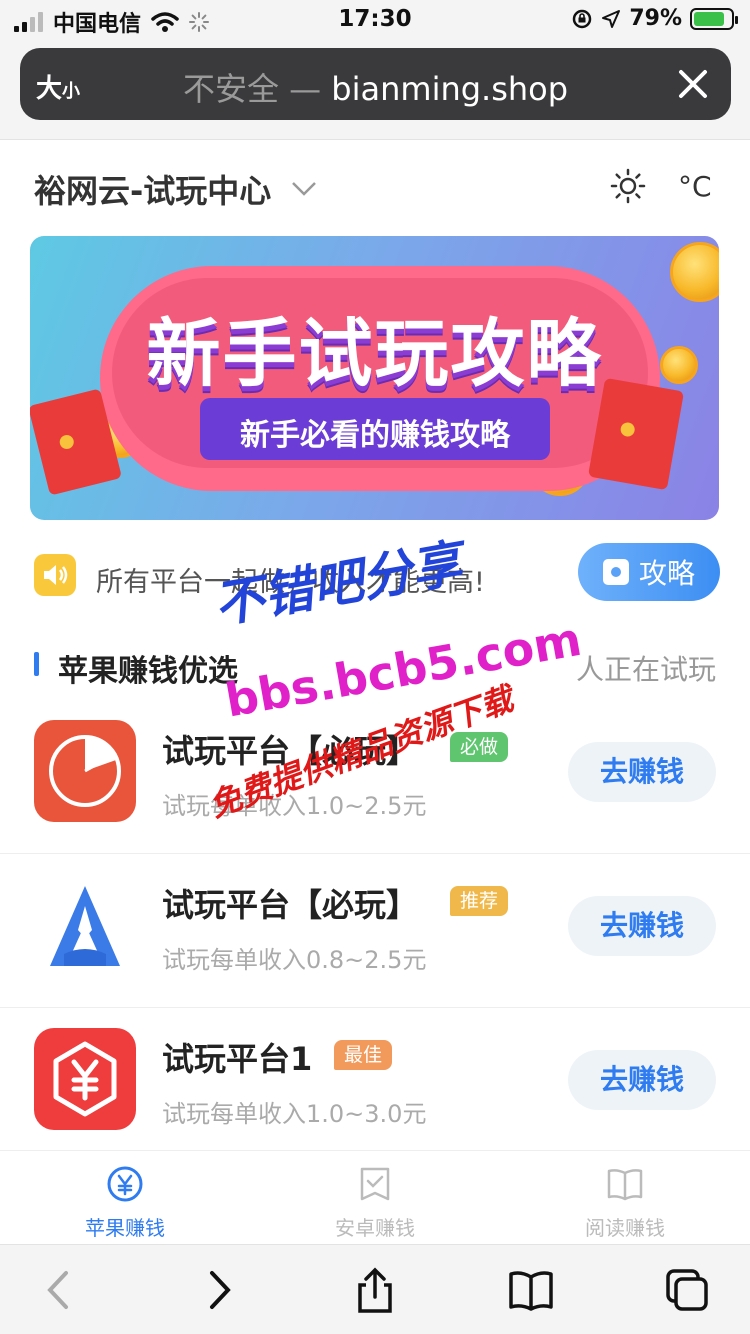 The height and width of the screenshot is (1334, 750). Describe the element at coordinates (375, 931) in the screenshot. I see `list-item: 试玩平台【必玩】 推荐 试玩每单收入0.8~2.5元 去赚钱` at that location.